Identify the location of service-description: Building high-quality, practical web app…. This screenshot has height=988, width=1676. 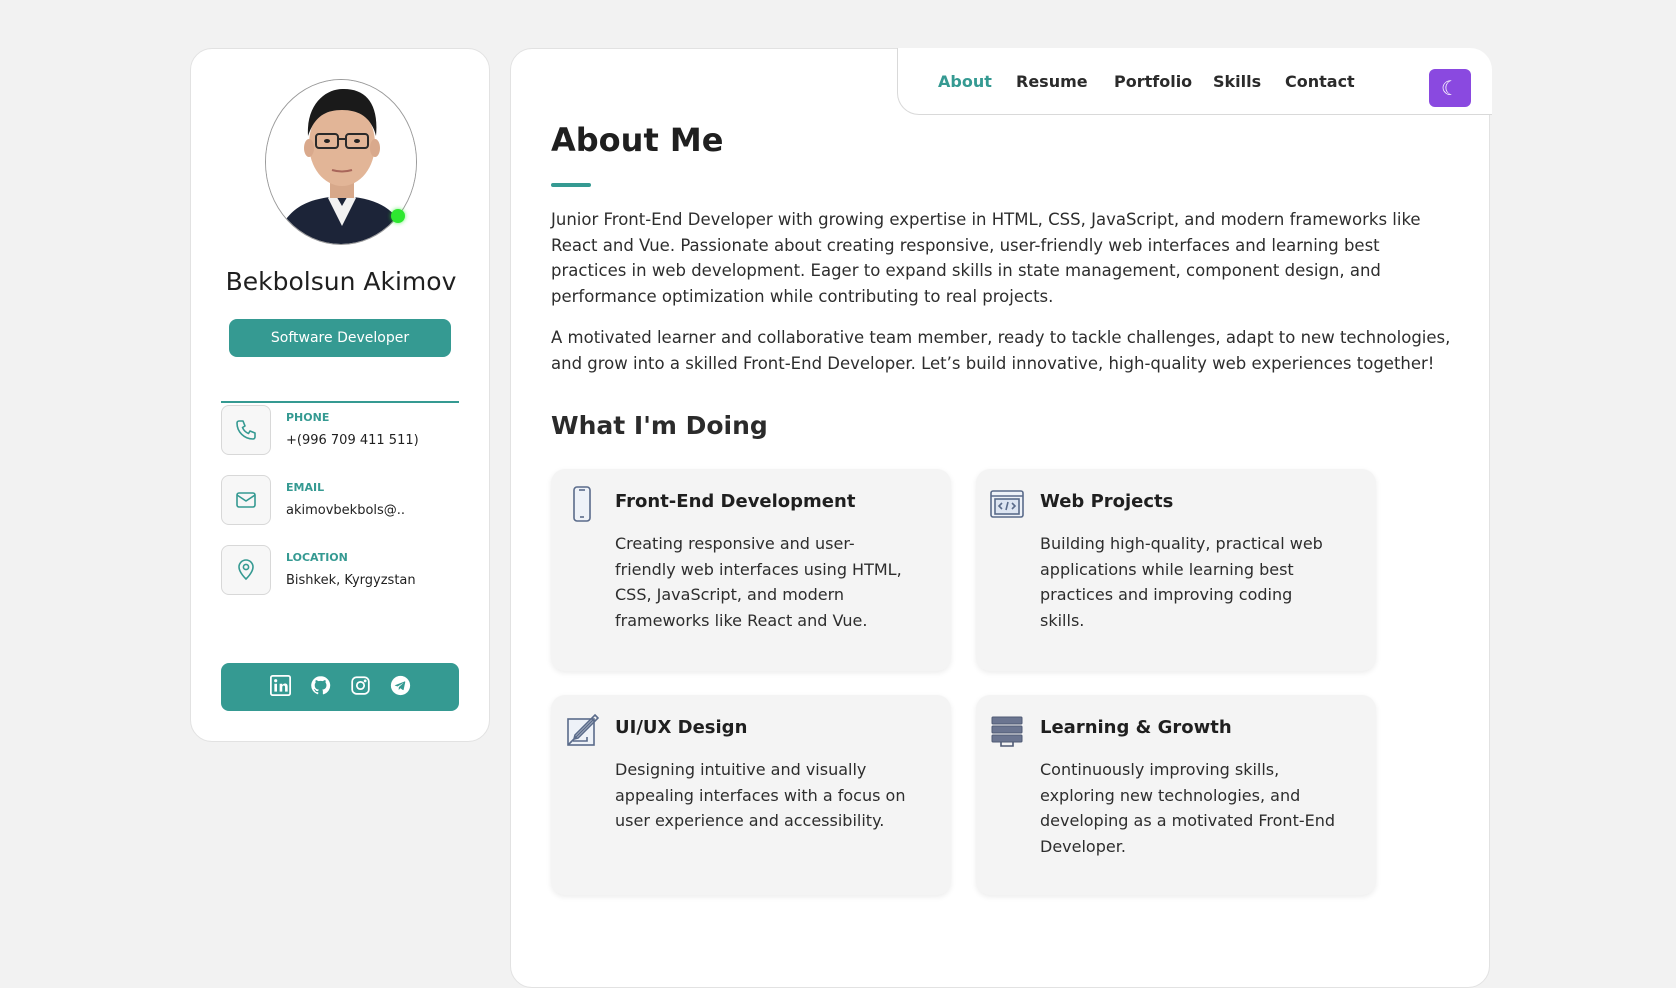
(1181, 582).